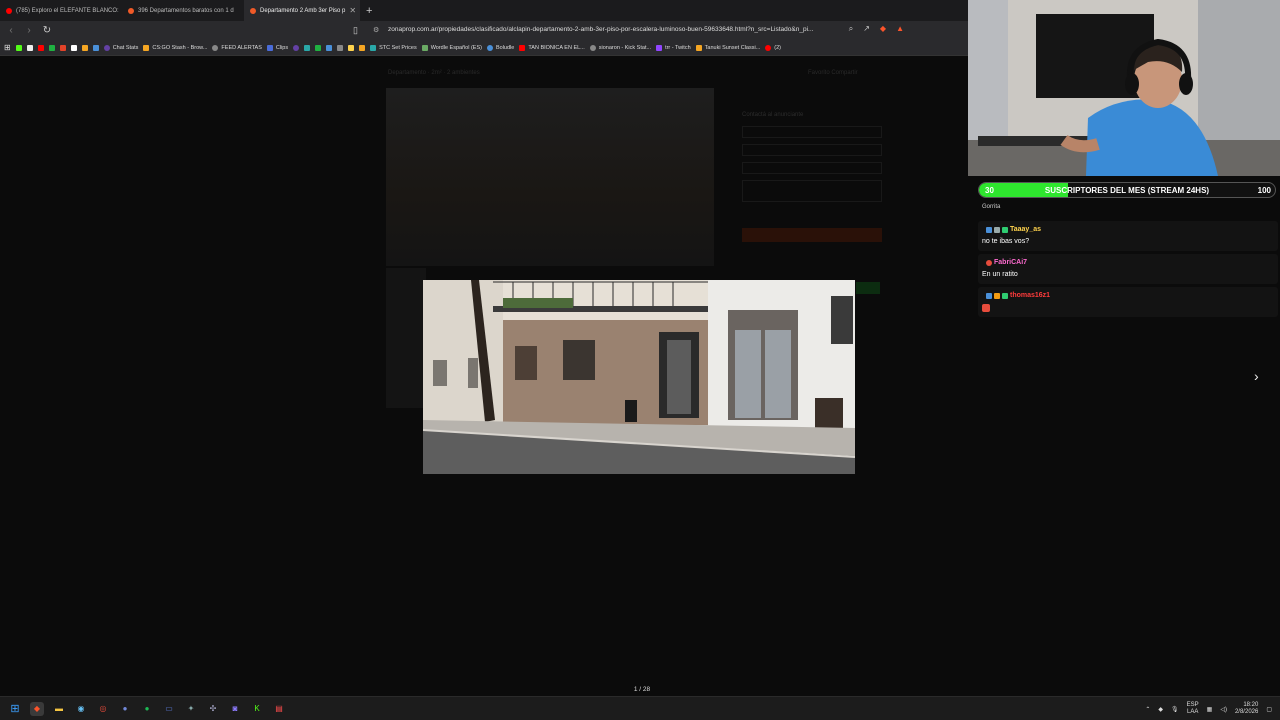 The height and width of the screenshot is (720, 1280). What do you see at coordinates (812, 177) in the screenshot?
I see `contact-form: Contactá al anunciante` at bounding box center [812, 177].